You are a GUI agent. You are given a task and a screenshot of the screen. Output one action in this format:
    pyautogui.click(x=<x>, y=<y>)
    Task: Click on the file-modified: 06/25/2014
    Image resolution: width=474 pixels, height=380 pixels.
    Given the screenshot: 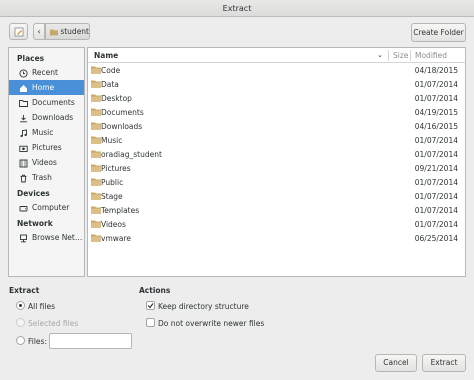 What is the action you would take?
    pyautogui.click(x=436, y=238)
    